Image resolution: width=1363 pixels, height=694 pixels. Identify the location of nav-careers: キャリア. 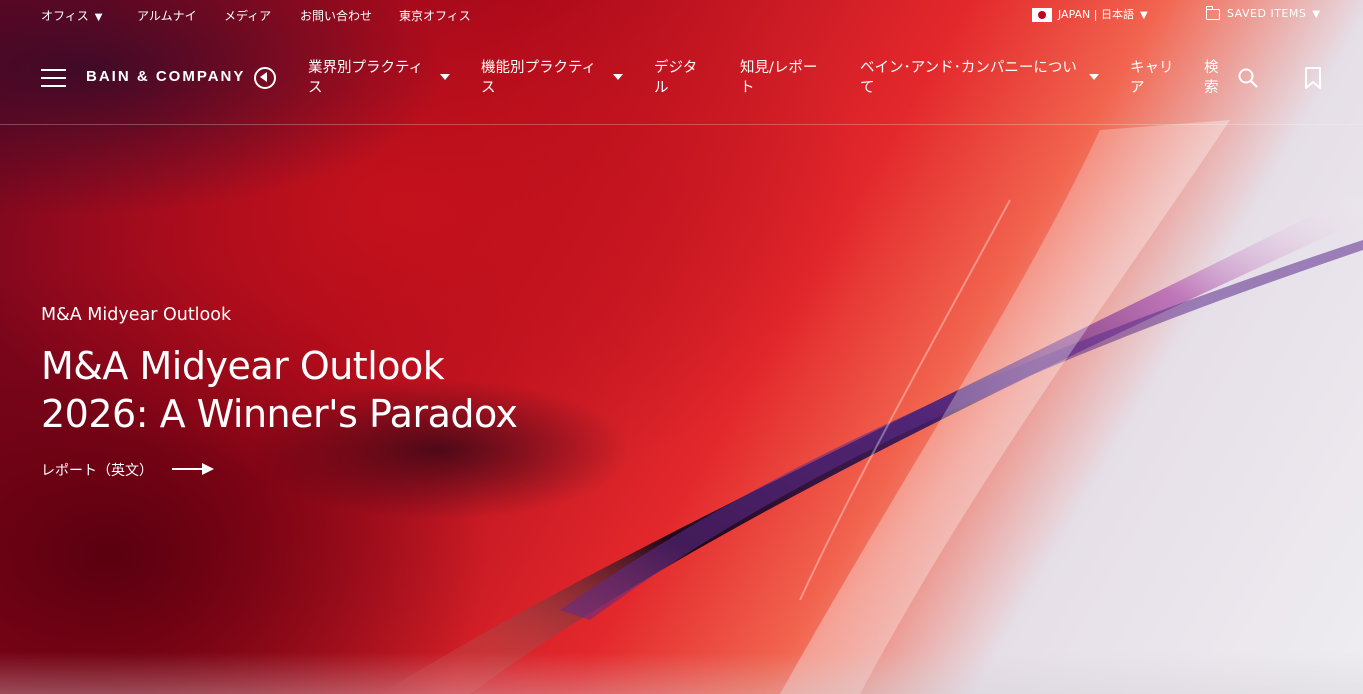
(1153, 78).